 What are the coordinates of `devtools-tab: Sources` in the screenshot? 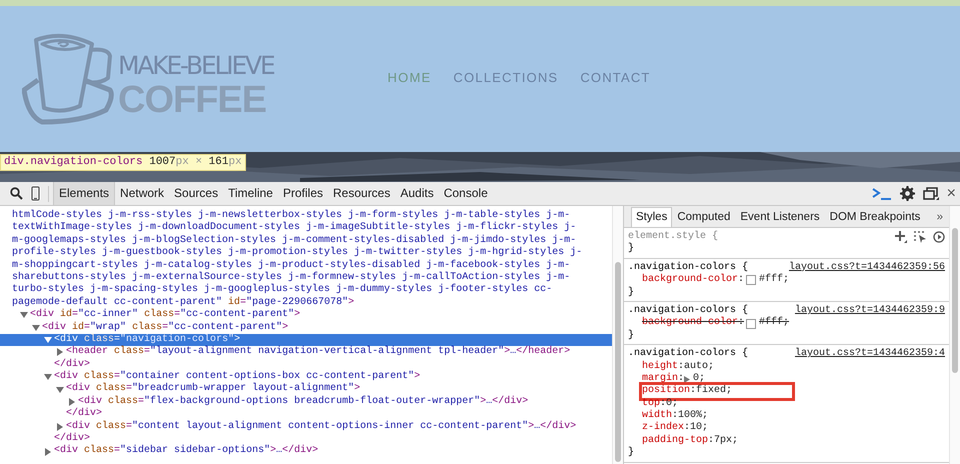 It's located at (196, 193).